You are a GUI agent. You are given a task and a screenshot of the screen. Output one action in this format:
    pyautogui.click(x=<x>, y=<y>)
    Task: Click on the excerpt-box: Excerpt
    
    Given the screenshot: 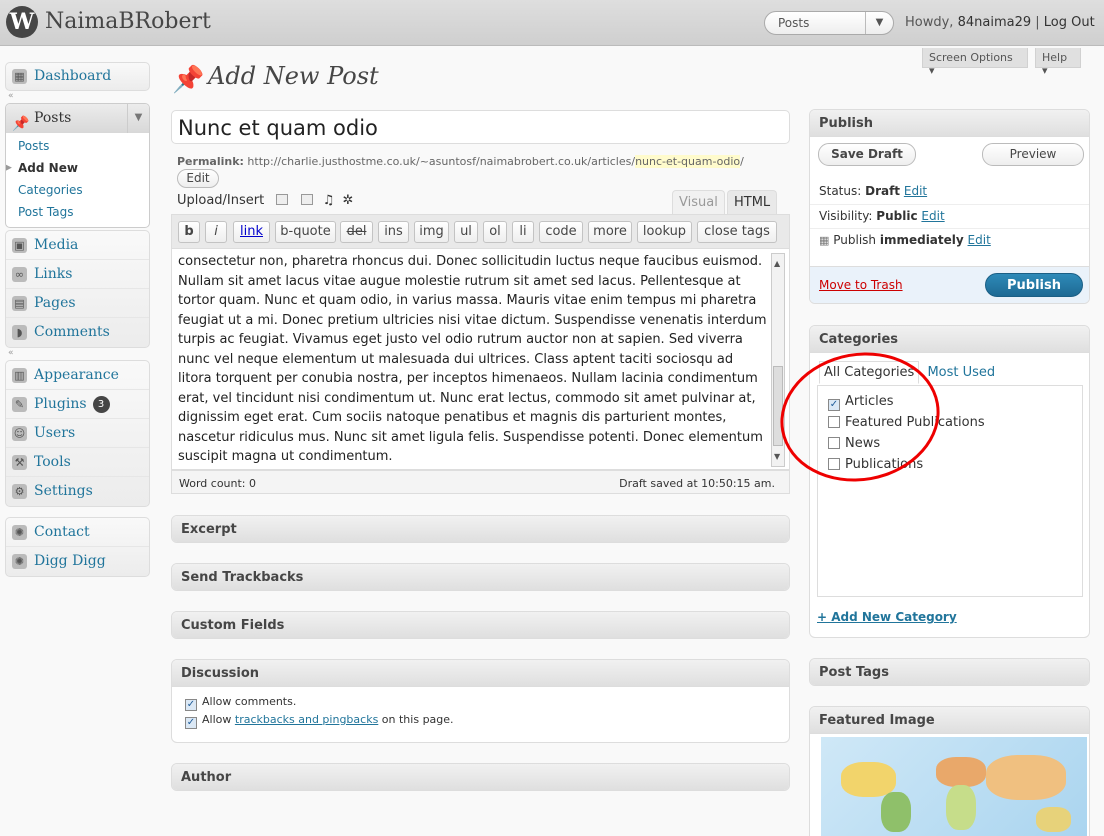 What is the action you would take?
    pyautogui.click(x=480, y=529)
    